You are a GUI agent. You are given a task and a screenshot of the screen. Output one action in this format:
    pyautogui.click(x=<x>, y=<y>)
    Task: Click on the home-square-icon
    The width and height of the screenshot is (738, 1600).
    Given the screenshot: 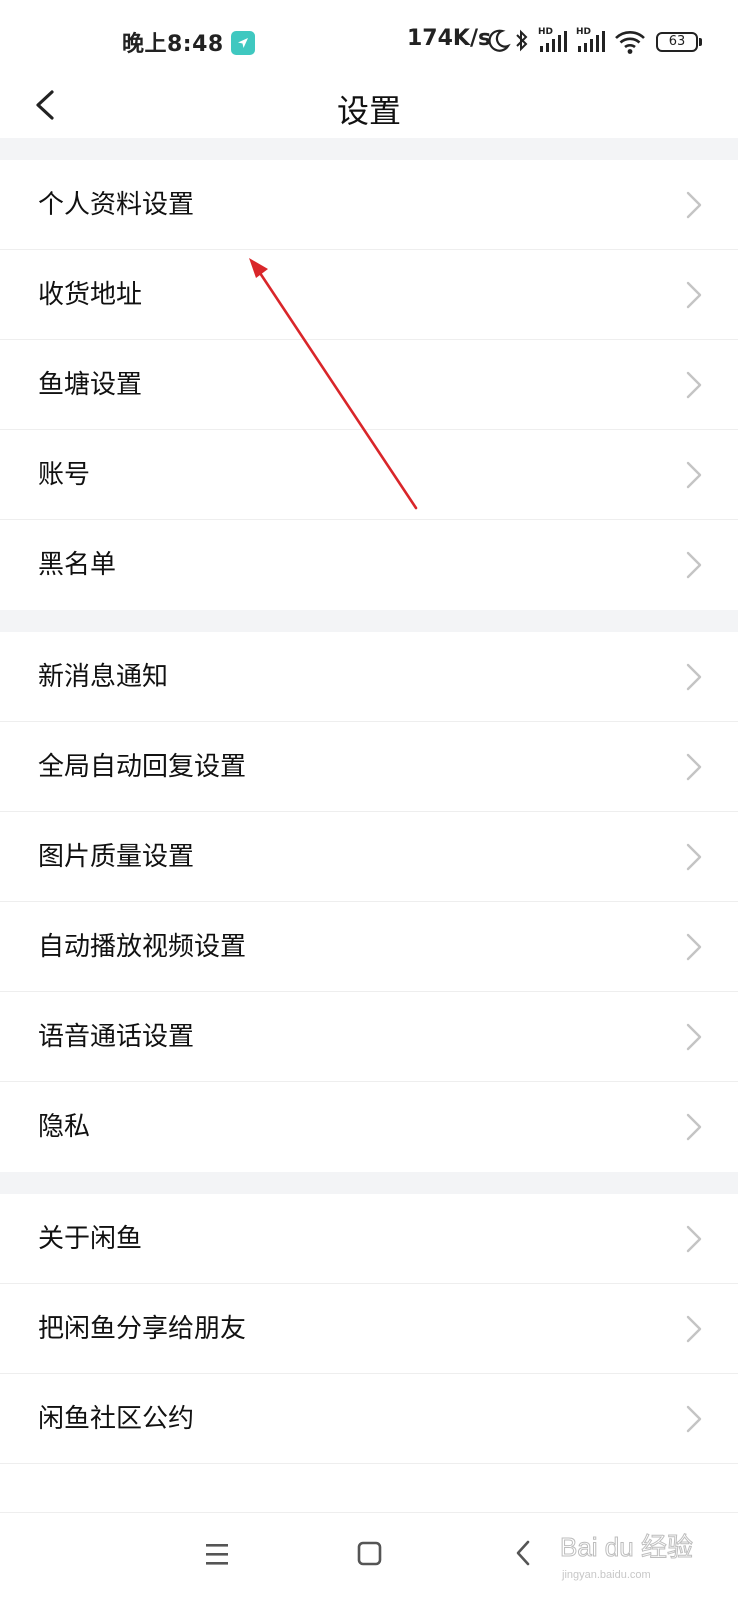 What is the action you would take?
    pyautogui.click(x=369, y=1553)
    